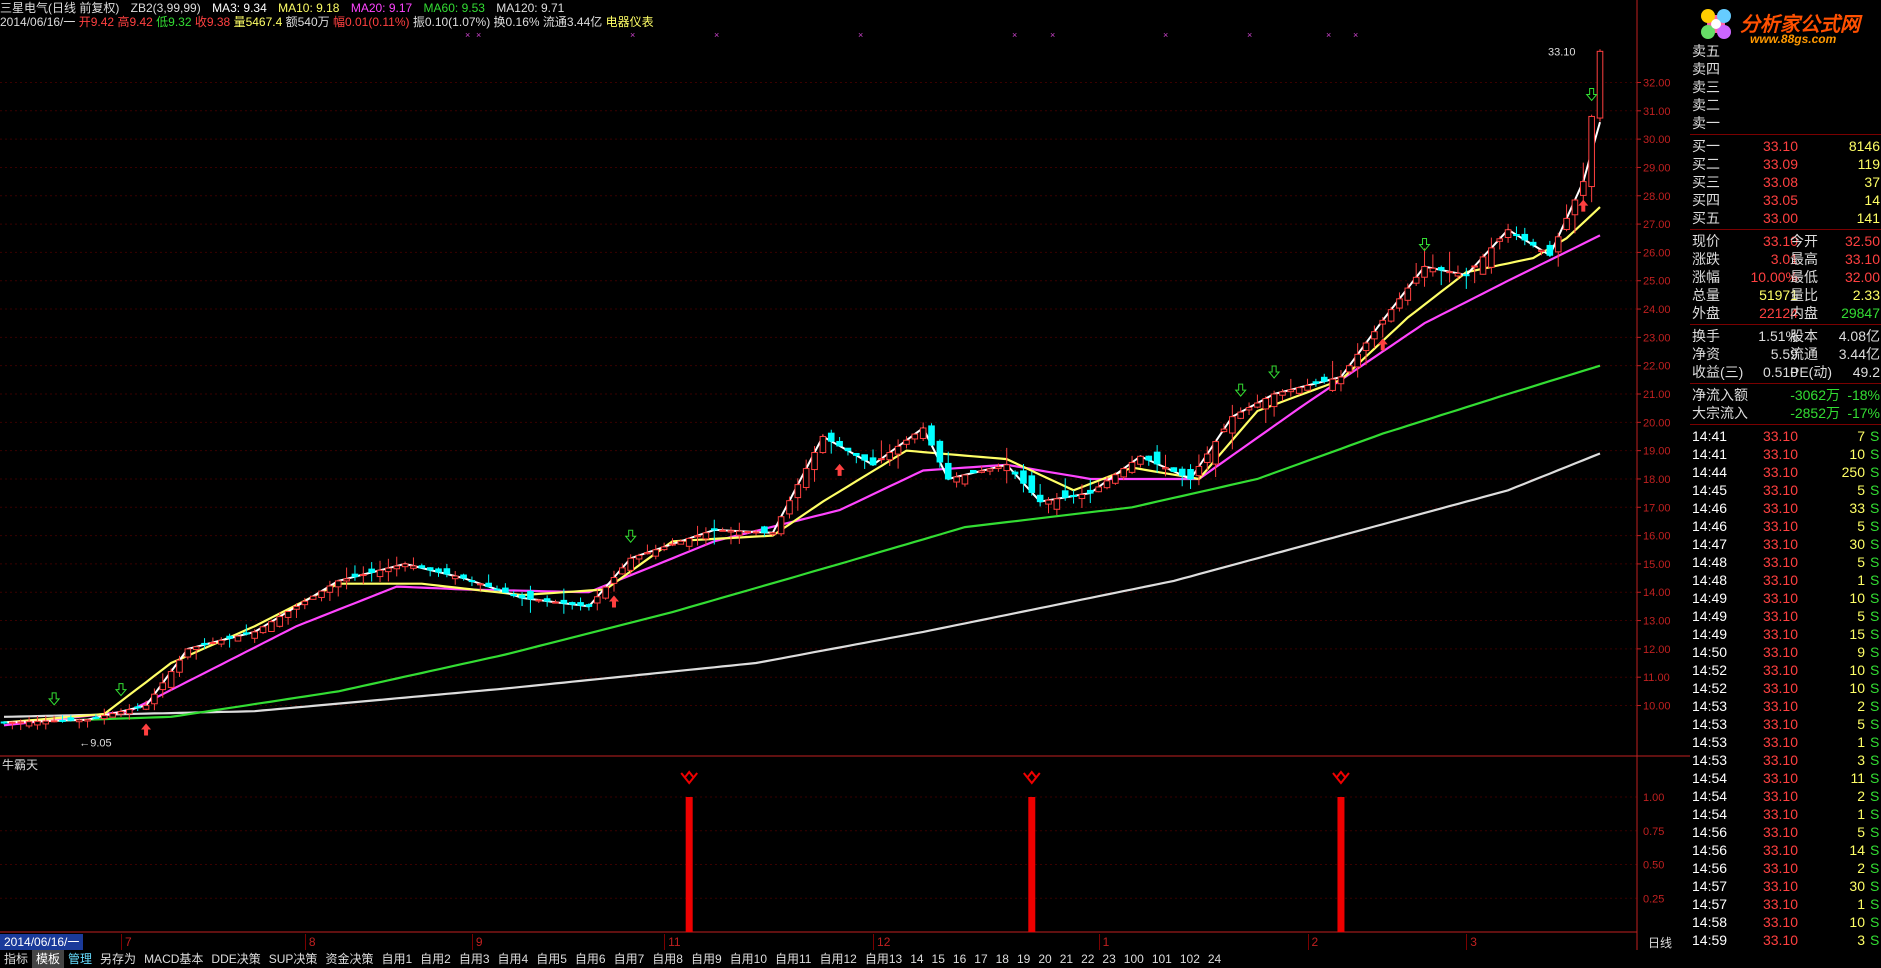 Image resolution: width=1881 pixels, height=968 pixels. What do you see at coordinates (118, 959) in the screenshot?
I see `template-tab: 另存为` at bounding box center [118, 959].